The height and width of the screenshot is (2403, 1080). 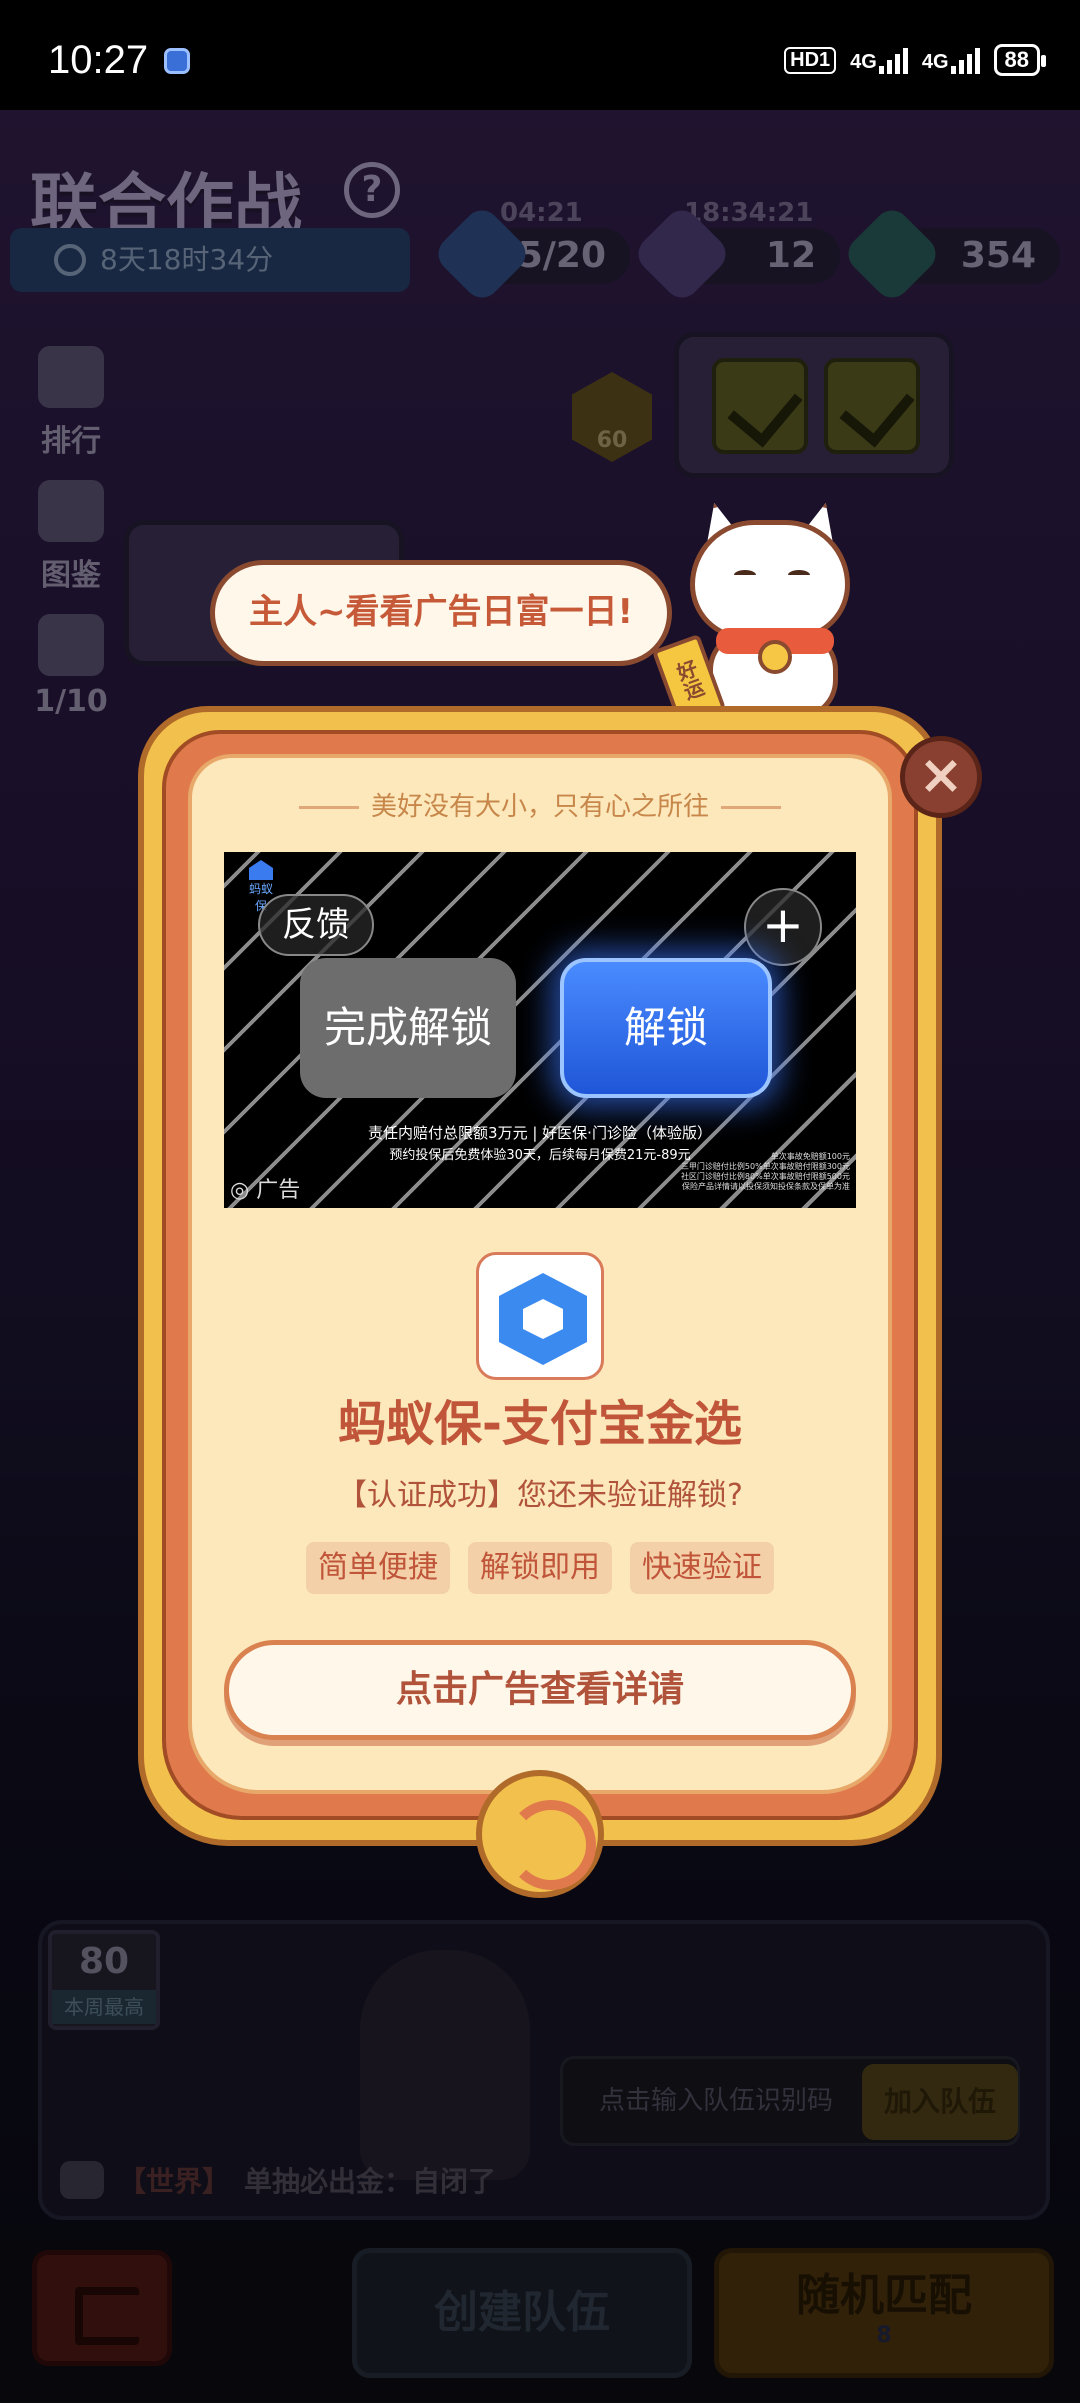 I want to click on ad-complete-unlock-button: 完成解锁, so click(x=408, y=1028).